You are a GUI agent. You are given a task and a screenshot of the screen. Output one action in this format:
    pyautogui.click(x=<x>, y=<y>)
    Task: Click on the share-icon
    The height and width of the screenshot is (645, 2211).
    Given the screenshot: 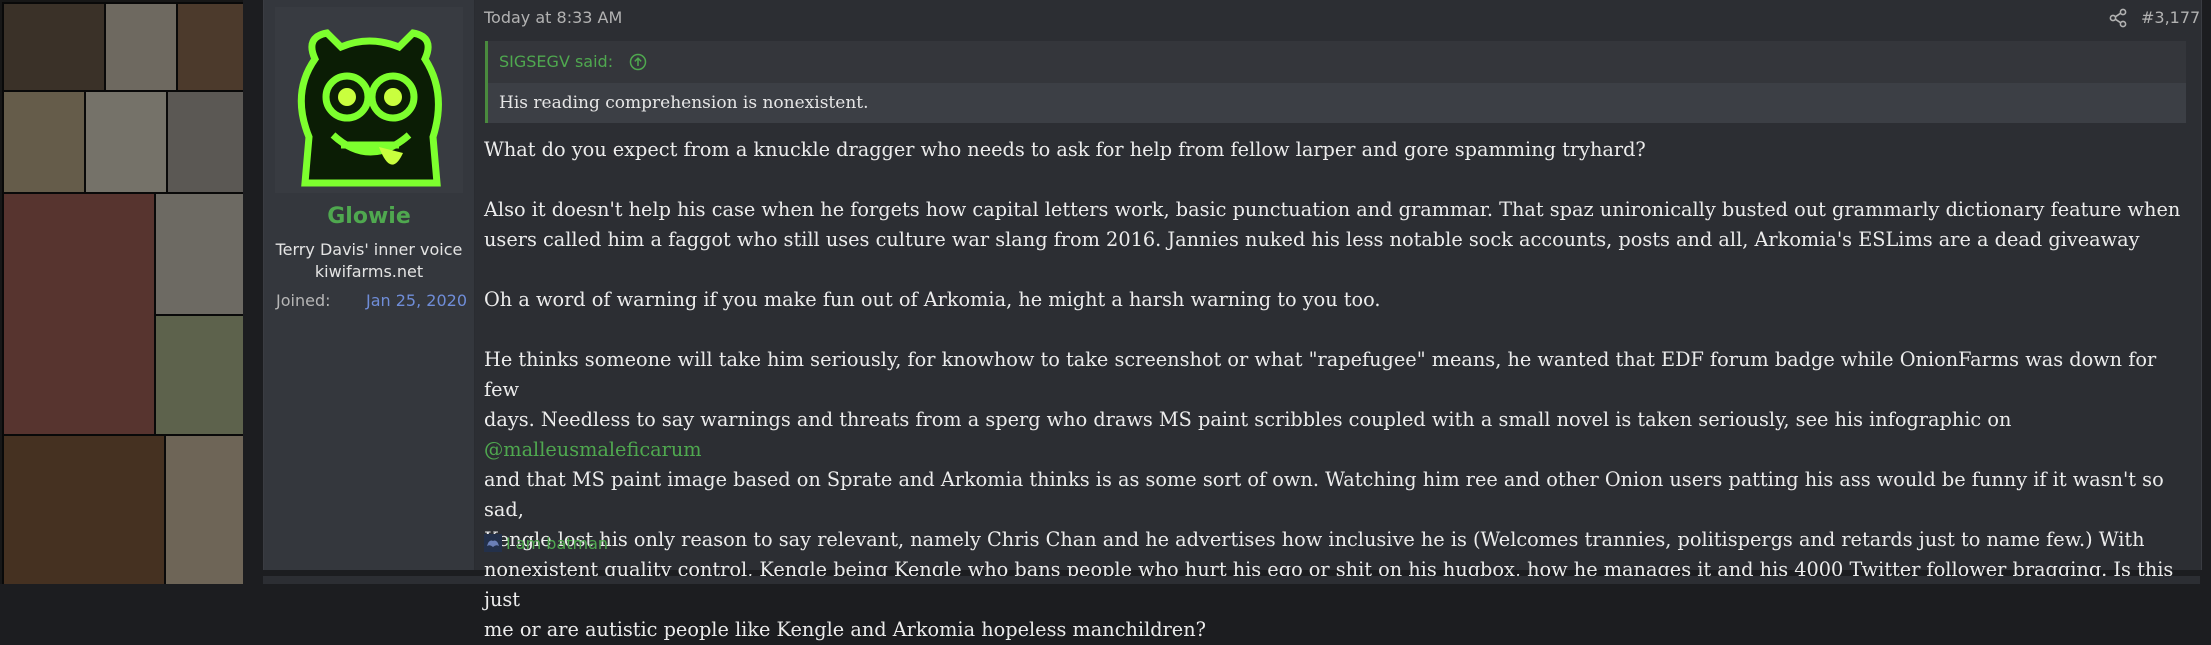 What is the action you would take?
    pyautogui.click(x=2118, y=18)
    